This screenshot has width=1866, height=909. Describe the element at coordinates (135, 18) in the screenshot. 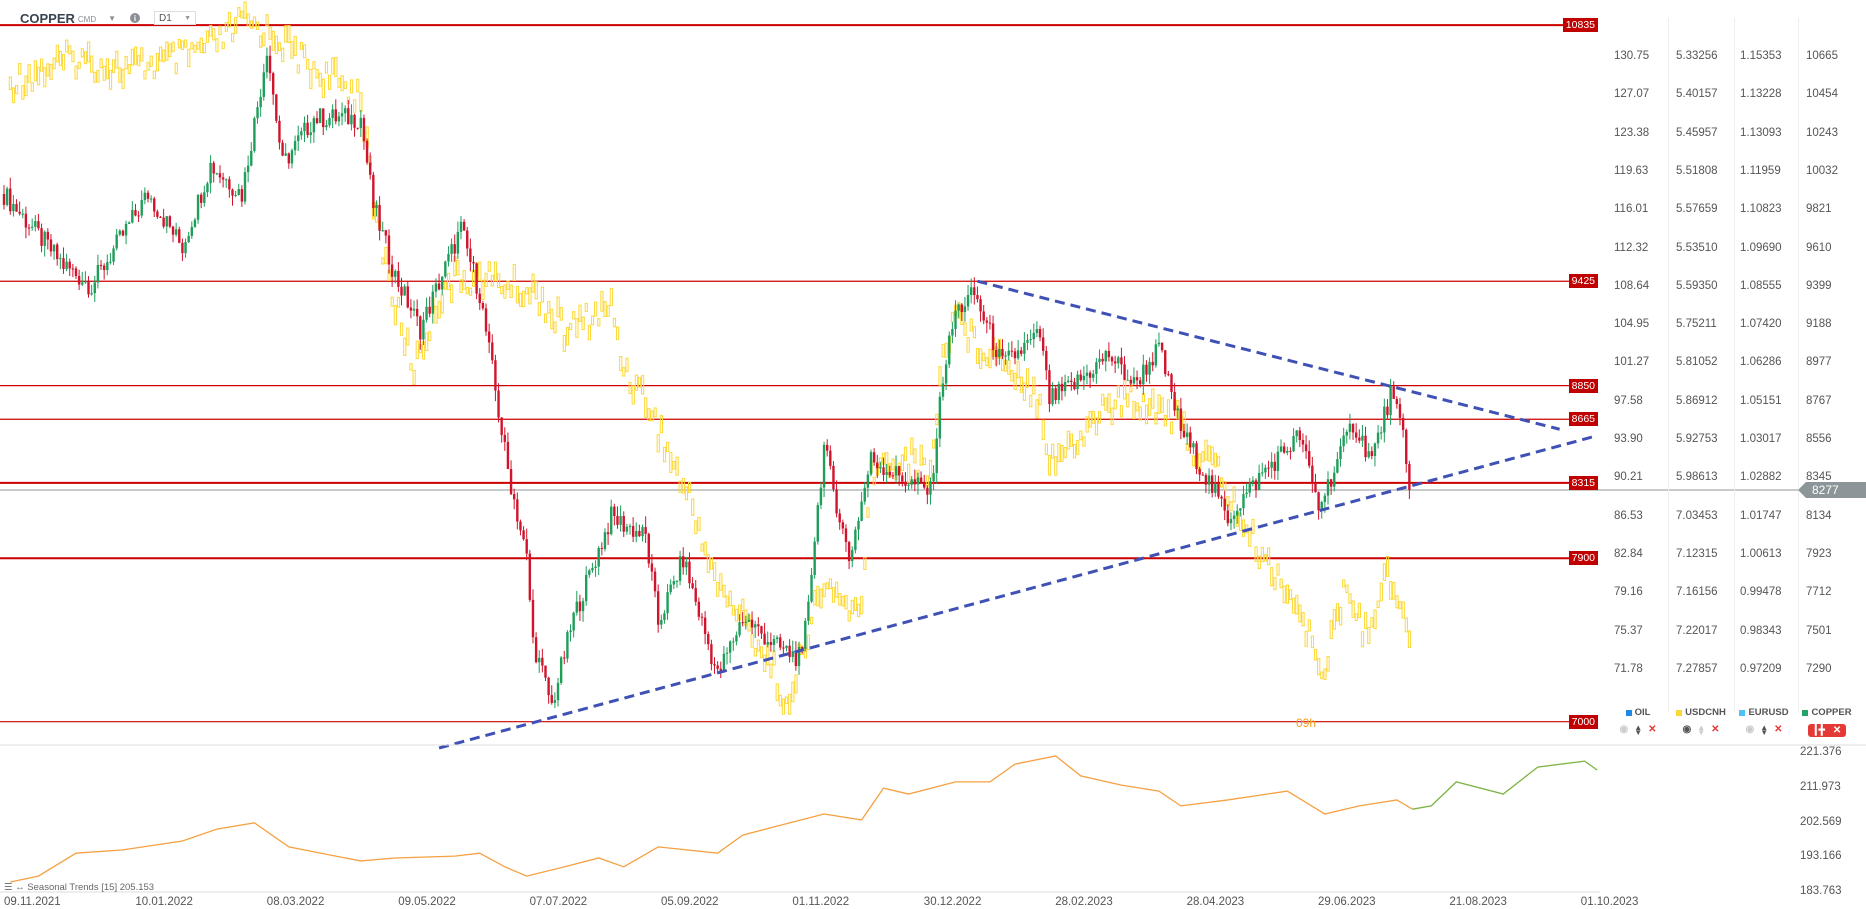

I see `info-icon: i` at that location.